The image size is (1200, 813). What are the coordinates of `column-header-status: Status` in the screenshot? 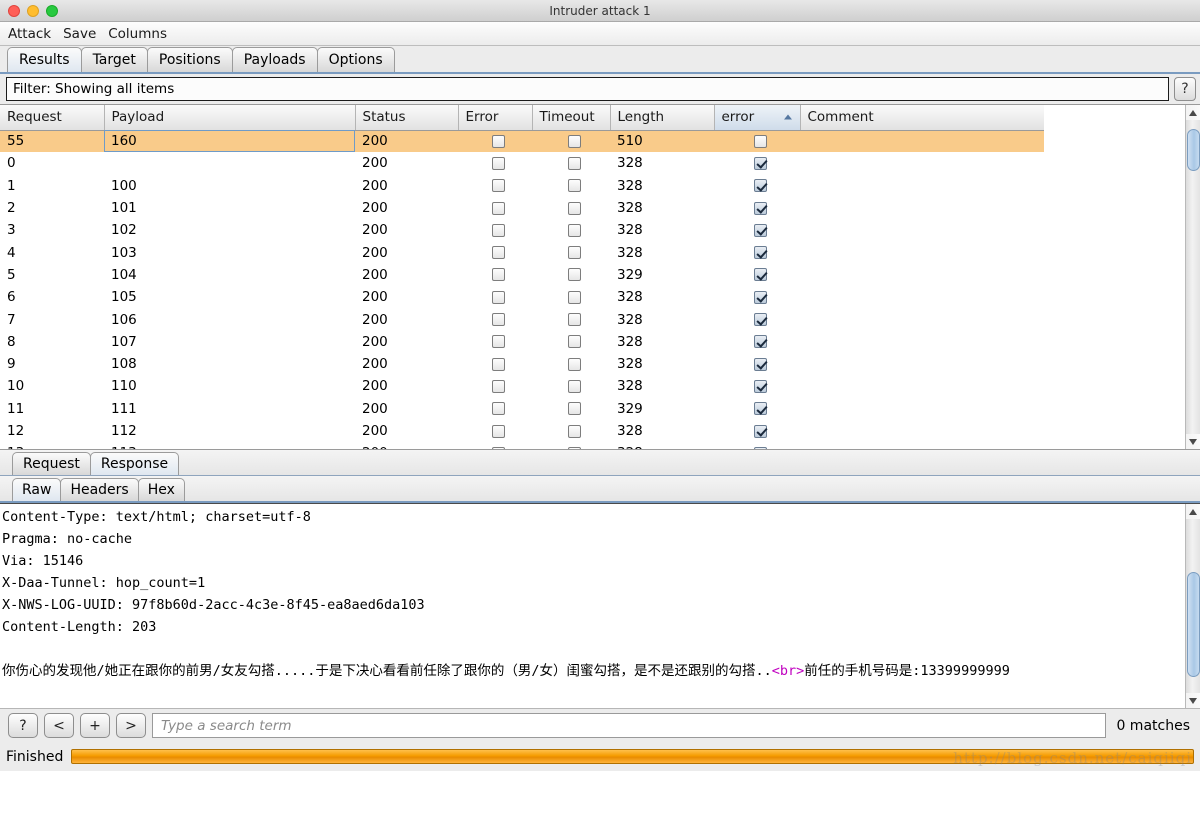 It's located at (407, 118).